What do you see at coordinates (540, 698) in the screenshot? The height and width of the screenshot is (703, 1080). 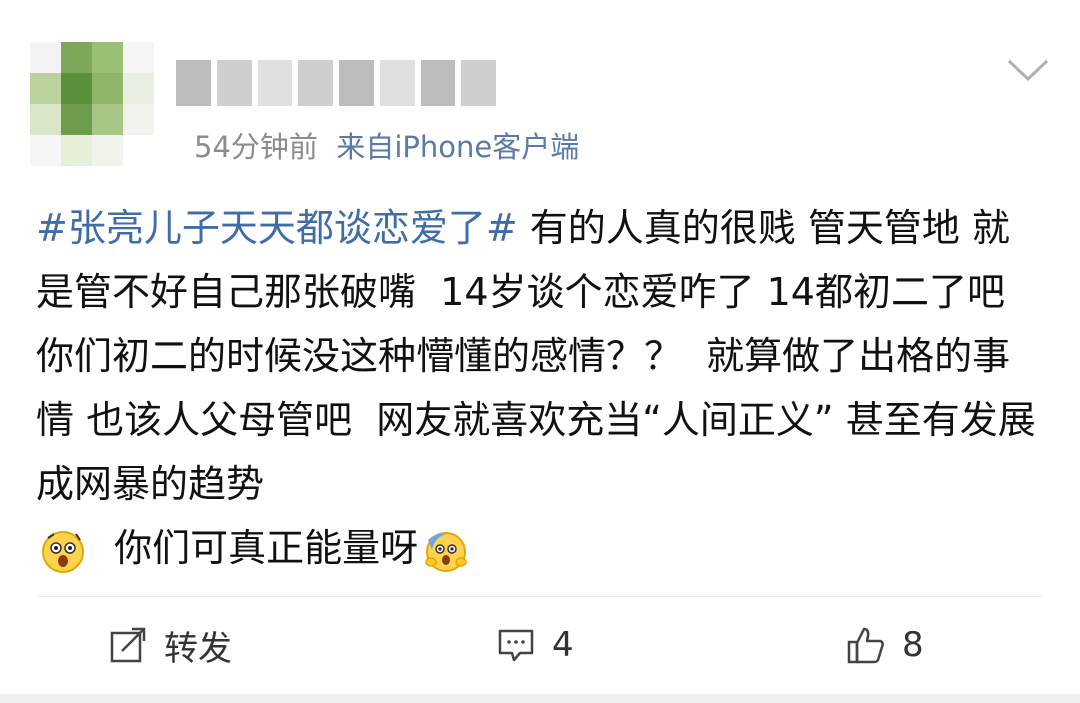 I see `bottom-separator` at bounding box center [540, 698].